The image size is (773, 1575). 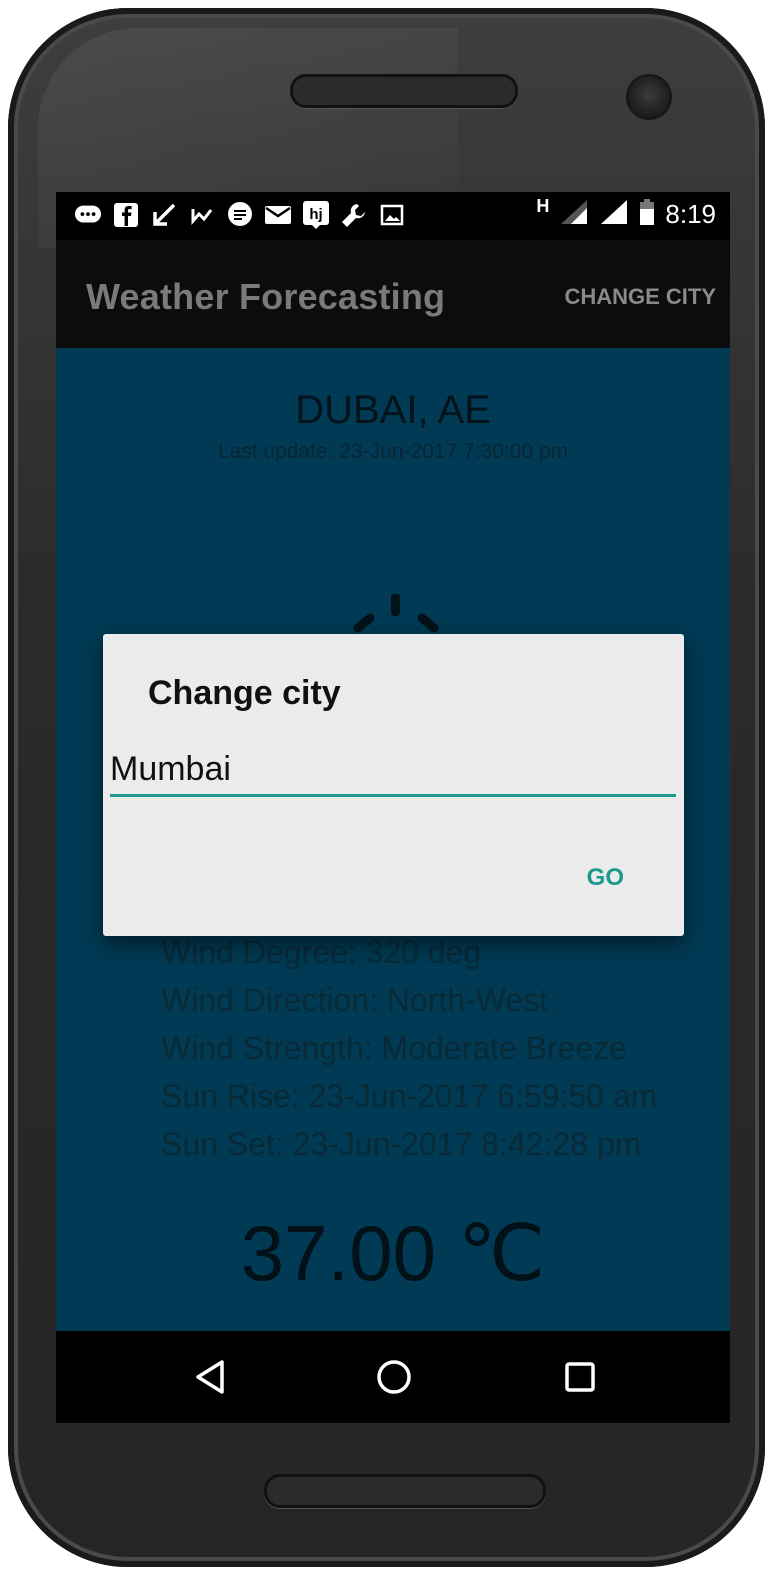 I want to click on navigation-bar, so click(x=393, y=1377).